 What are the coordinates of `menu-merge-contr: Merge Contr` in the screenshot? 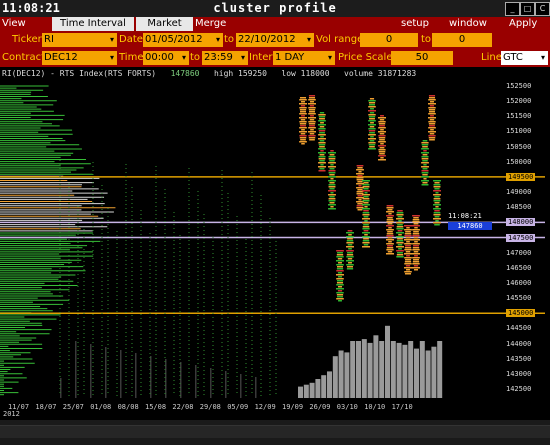 It's located at (225, 30).